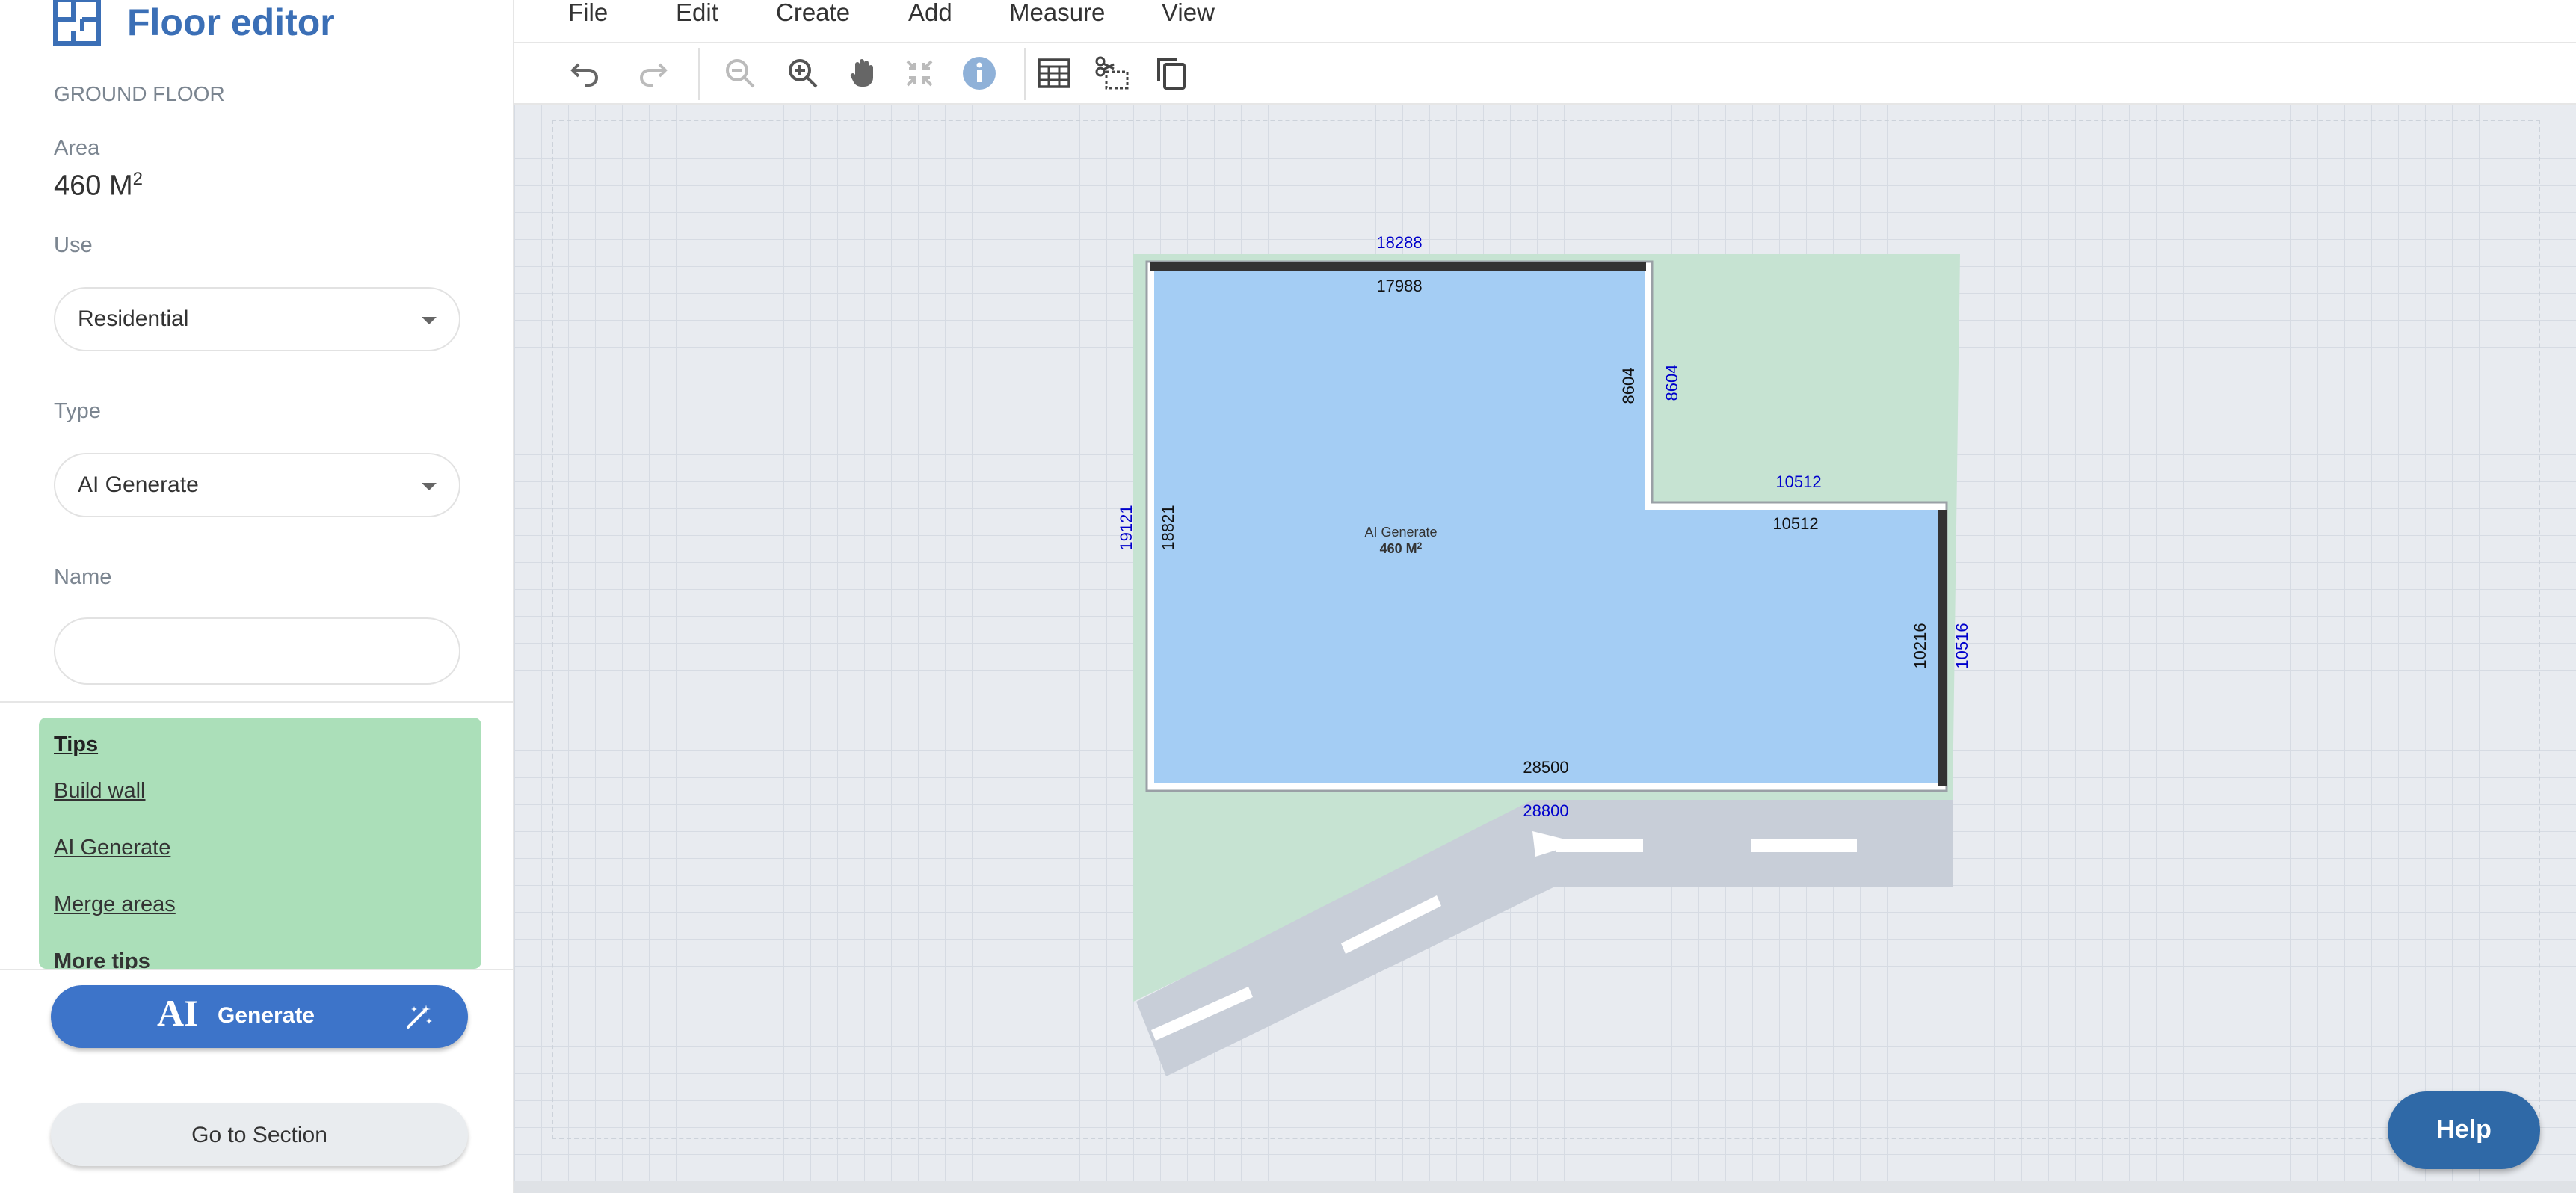 This screenshot has width=2576, height=1193. I want to click on help-button: Help, so click(2464, 1130).